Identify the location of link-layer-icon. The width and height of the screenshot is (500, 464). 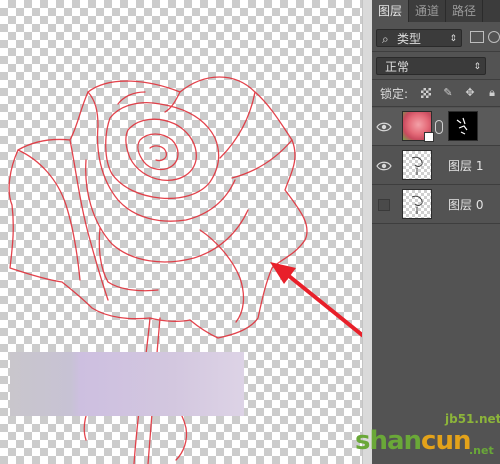
(429, 137).